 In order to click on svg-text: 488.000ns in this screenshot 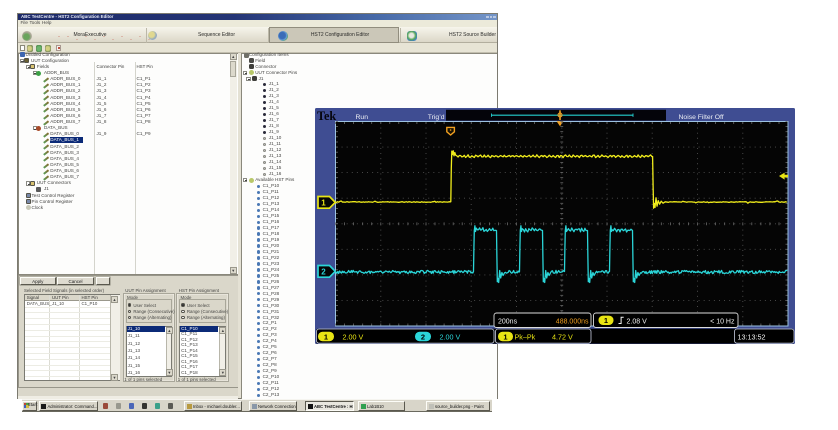, I will do `click(572, 321)`.